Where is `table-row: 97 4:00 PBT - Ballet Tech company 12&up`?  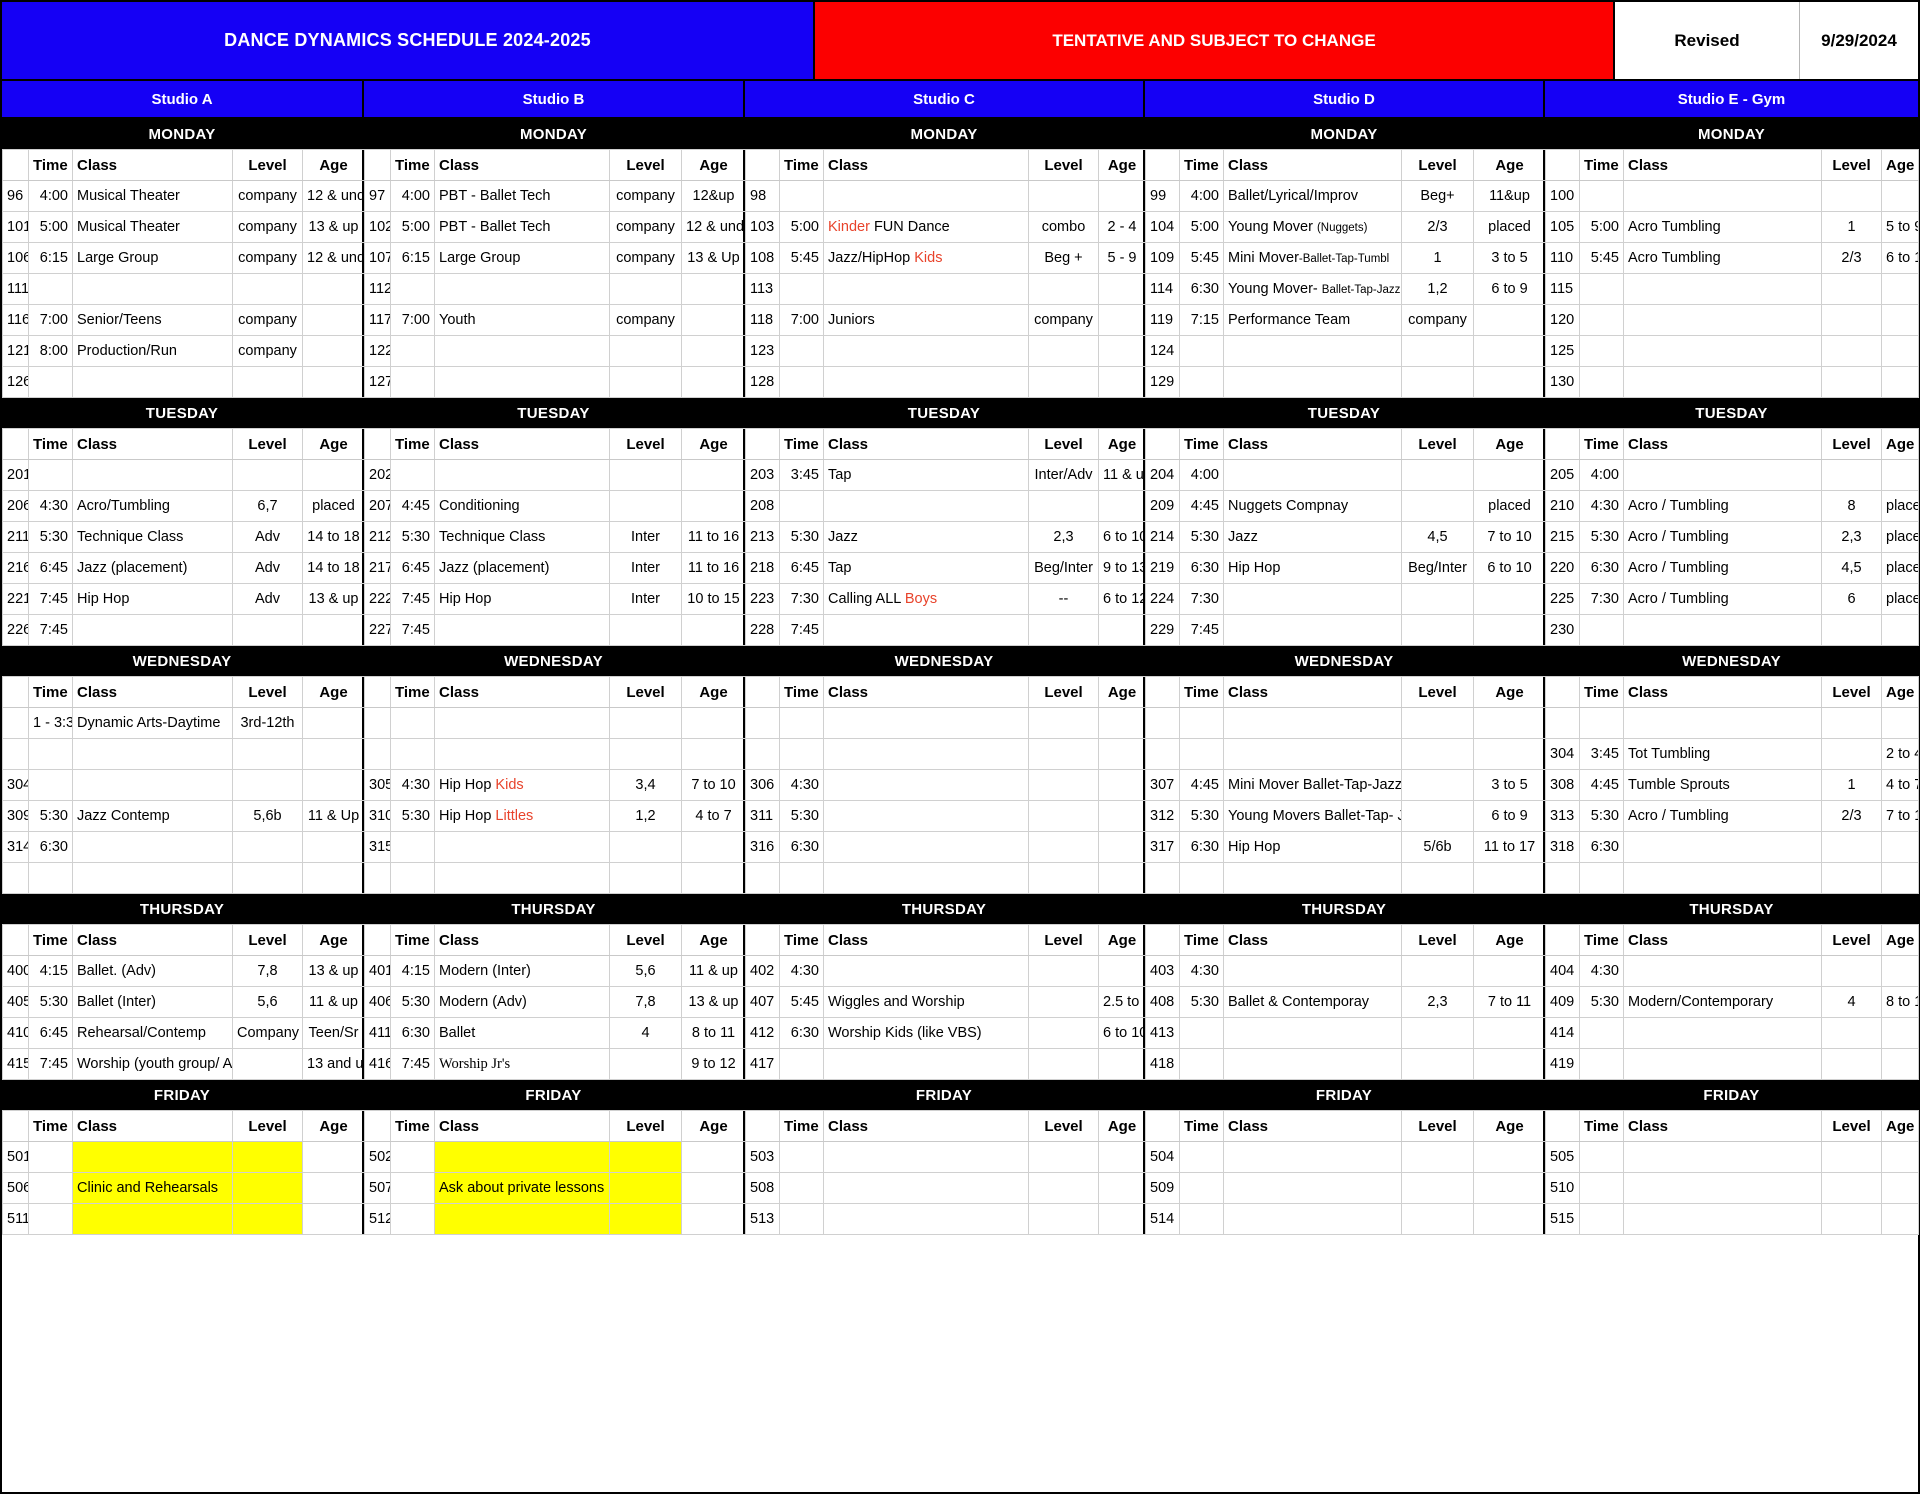 table-row: 97 4:00 PBT - Ballet Tech company 12&up is located at coordinates (555, 196).